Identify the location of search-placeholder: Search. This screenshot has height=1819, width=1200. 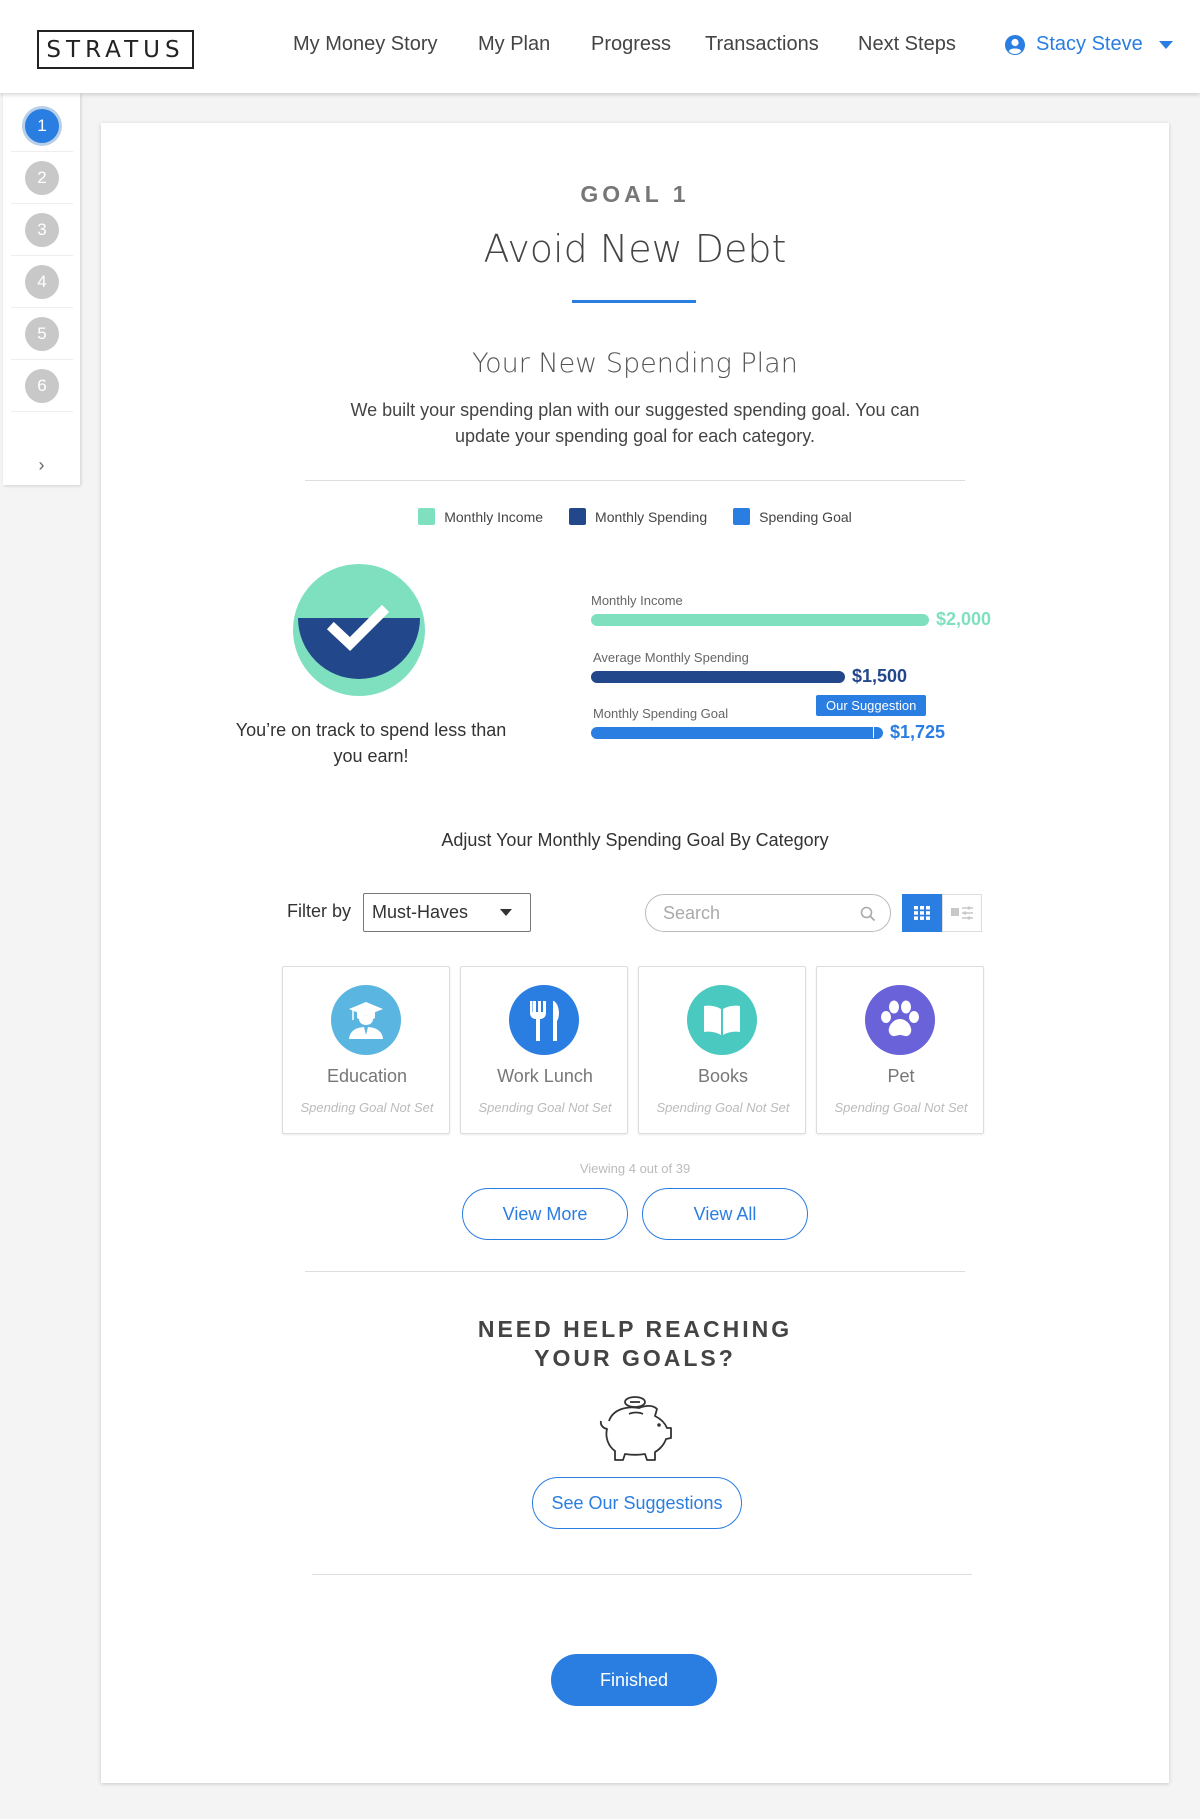
(692, 912).